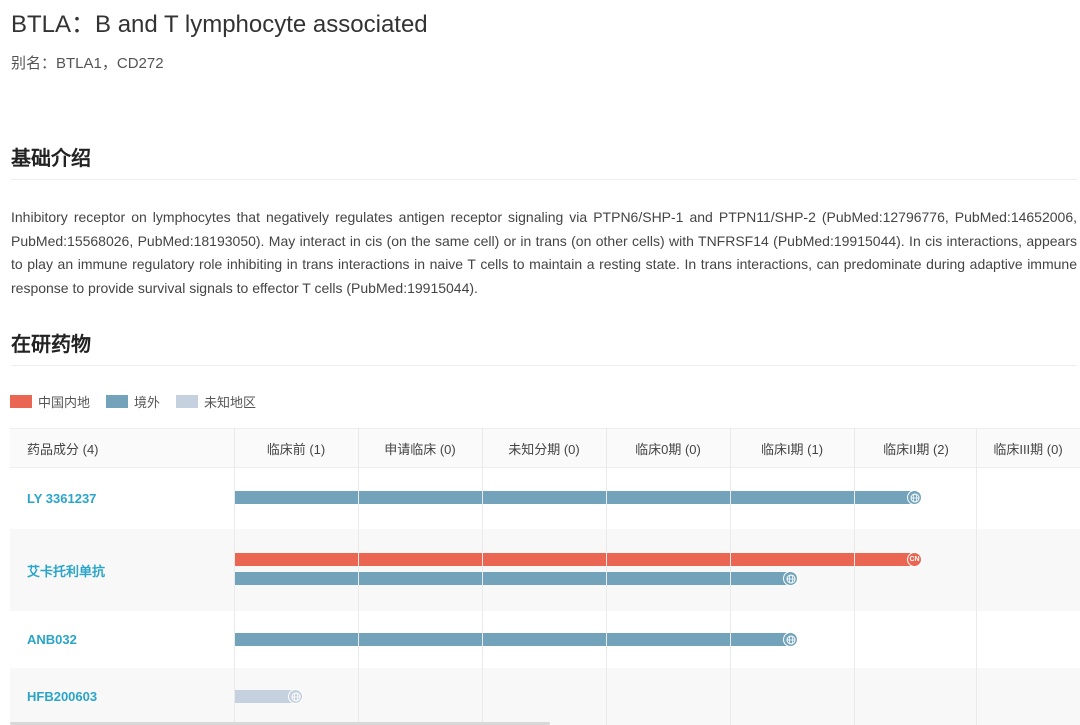  I want to click on region-legend: 中国内地 境外 未知地区, so click(141, 401).